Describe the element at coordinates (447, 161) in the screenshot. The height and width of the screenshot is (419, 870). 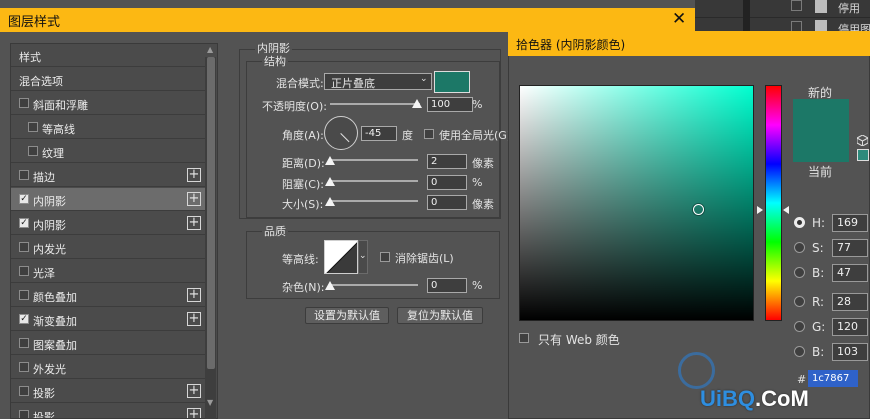
I see `distance-input: 2` at that location.